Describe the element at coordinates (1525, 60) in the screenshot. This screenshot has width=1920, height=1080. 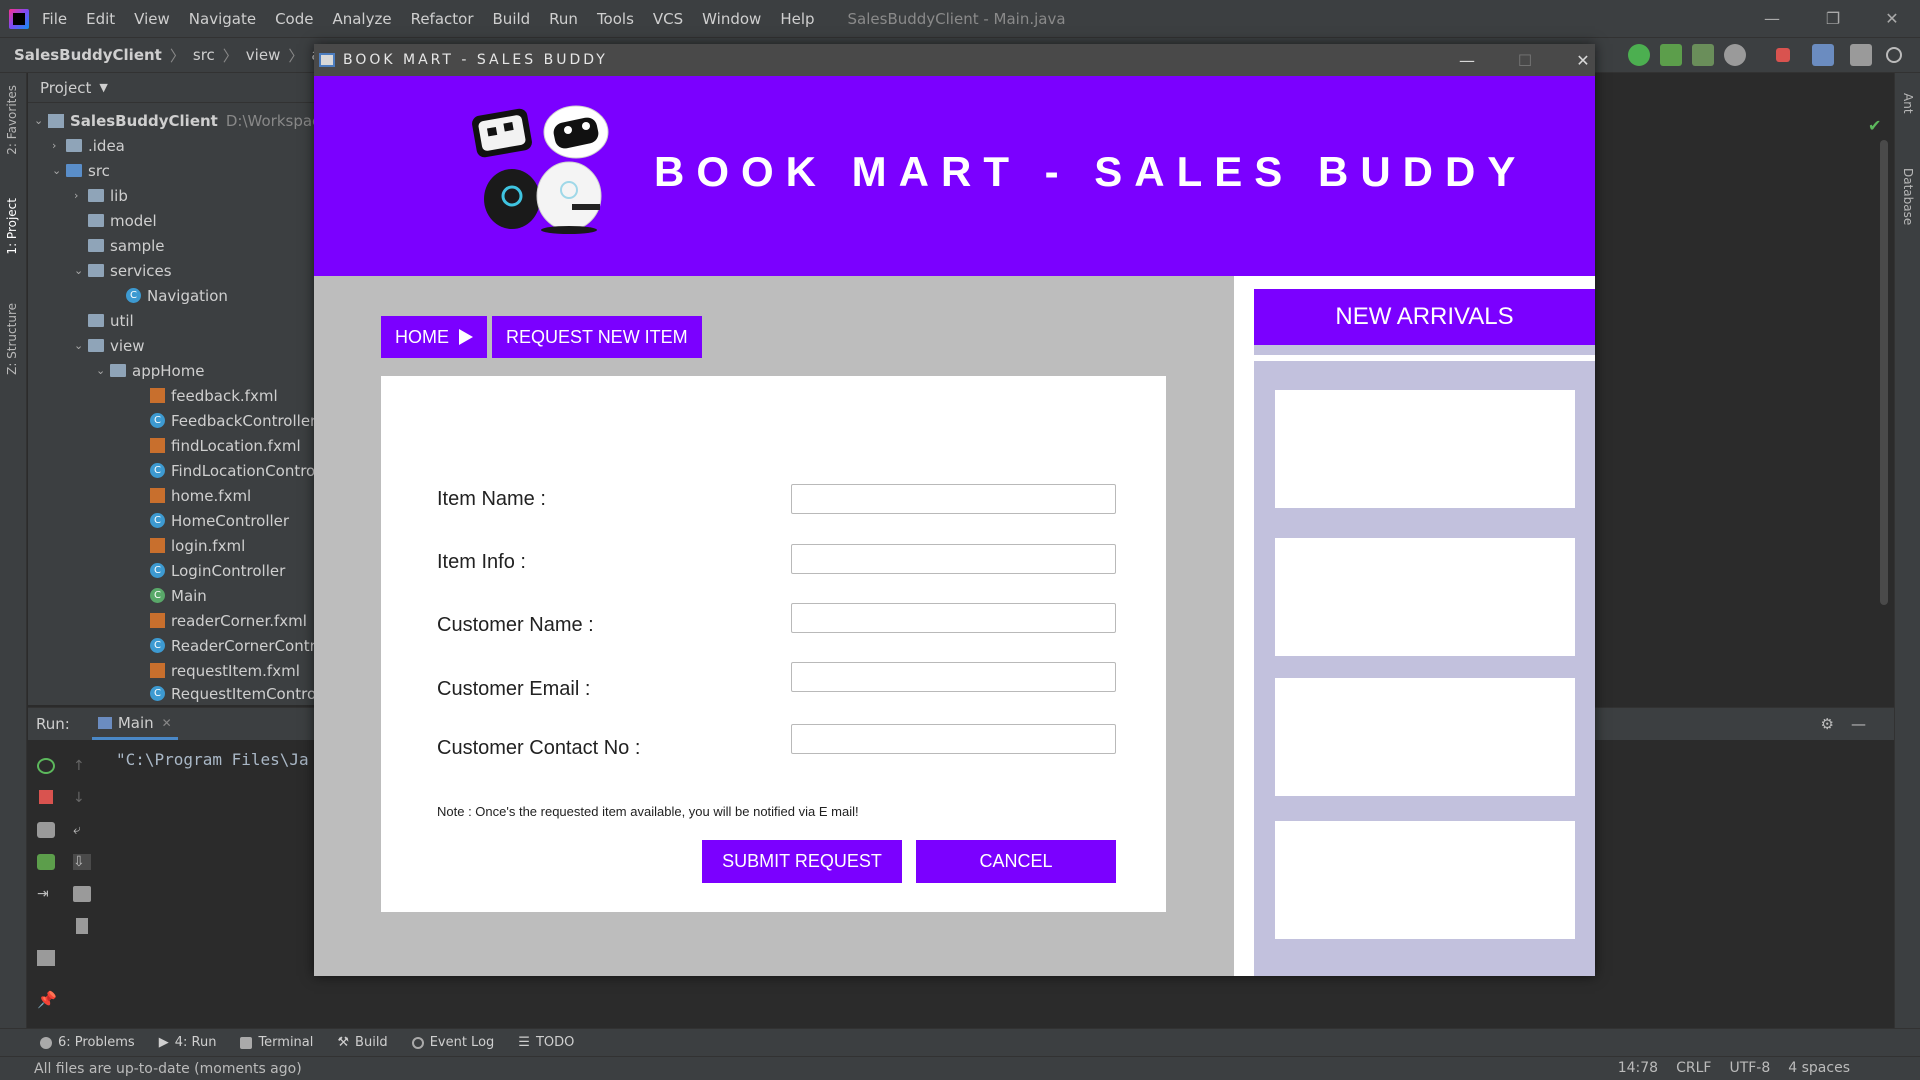
I see `maximize-icon: ☐` at that location.